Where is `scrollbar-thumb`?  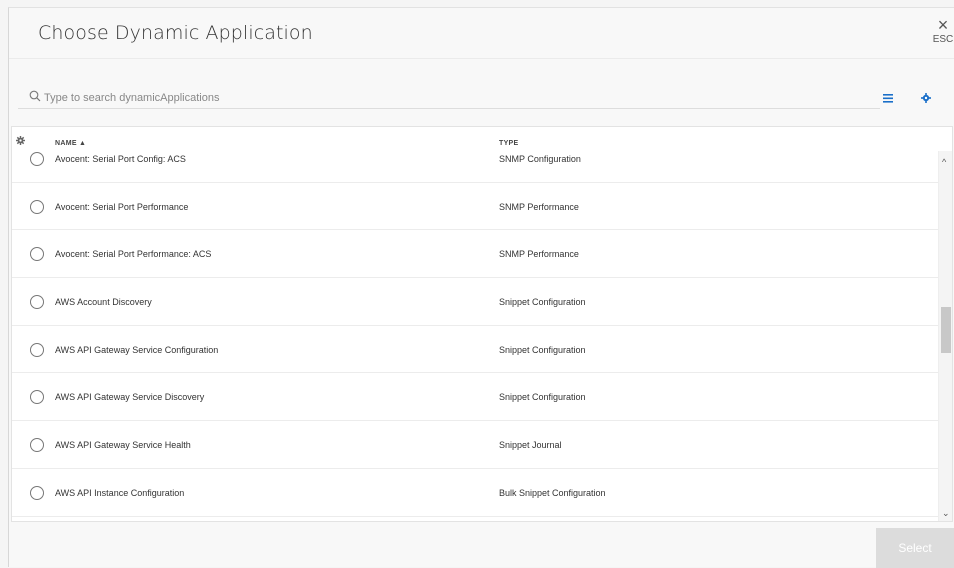 scrollbar-thumb is located at coordinates (946, 330).